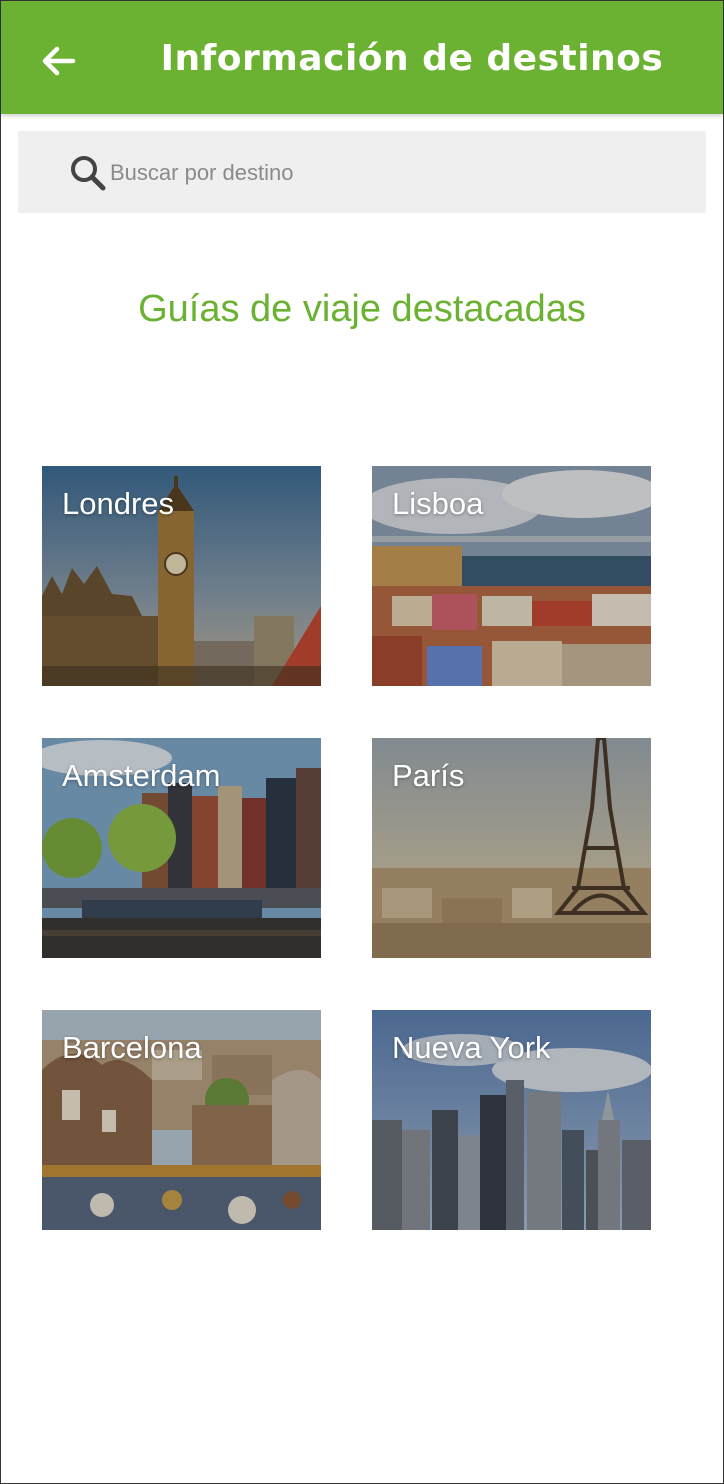 The image size is (724, 1484). What do you see at coordinates (181, 848) in the screenshot?
I see `city-card-amsterdam: Amsterdam` at bounding box center [181, 848].